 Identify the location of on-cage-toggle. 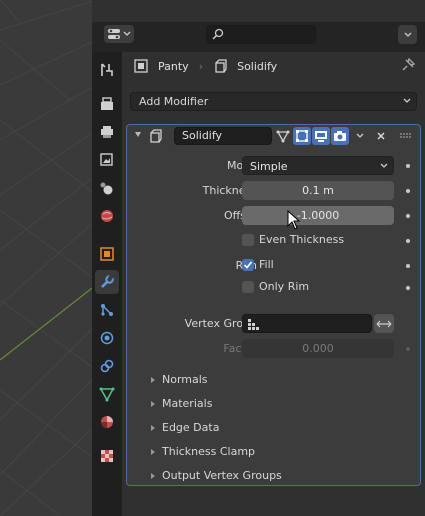
(283, 136).